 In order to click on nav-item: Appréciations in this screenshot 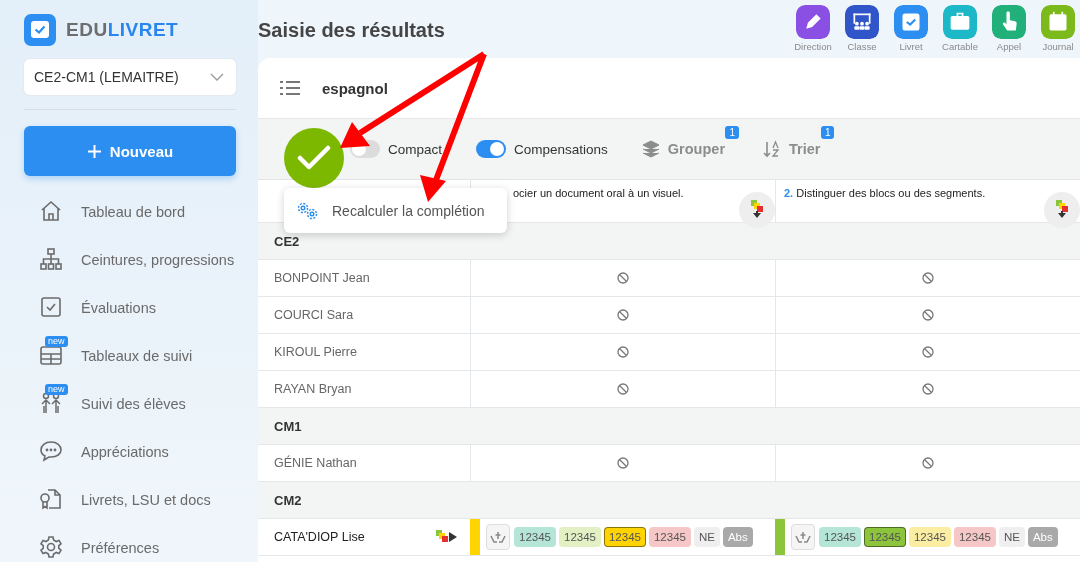, I will do `click(130, 452)`.